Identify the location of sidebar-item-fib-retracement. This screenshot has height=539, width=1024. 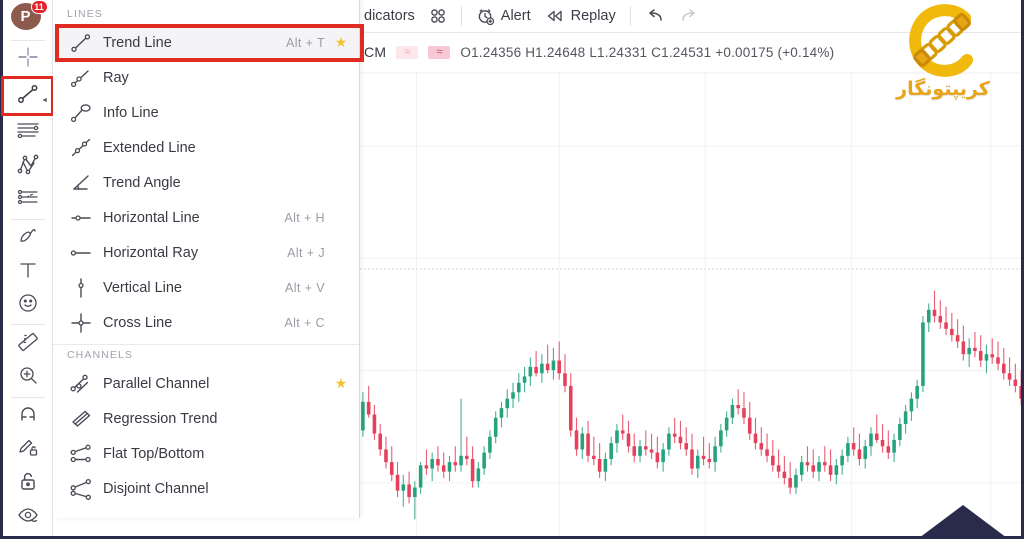
(28, 133).